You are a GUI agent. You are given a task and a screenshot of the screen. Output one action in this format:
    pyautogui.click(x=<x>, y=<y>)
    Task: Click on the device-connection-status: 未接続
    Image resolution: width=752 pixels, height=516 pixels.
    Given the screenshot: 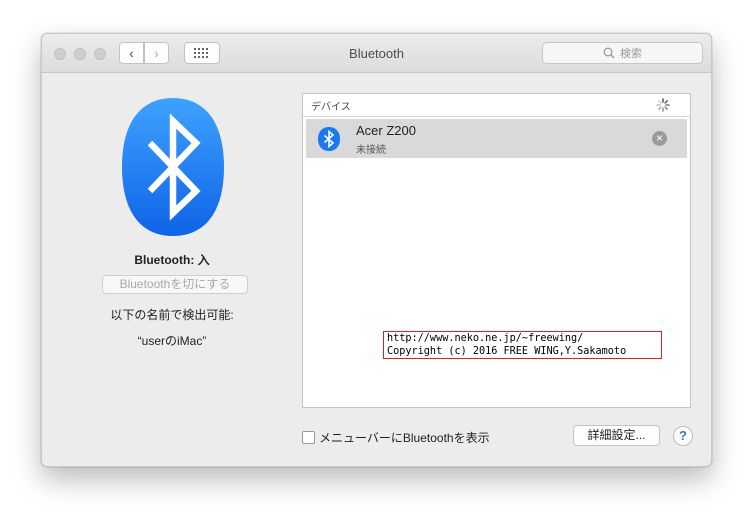 What is the action you would take?
    pyautogui.click(x=371, y=150)
    